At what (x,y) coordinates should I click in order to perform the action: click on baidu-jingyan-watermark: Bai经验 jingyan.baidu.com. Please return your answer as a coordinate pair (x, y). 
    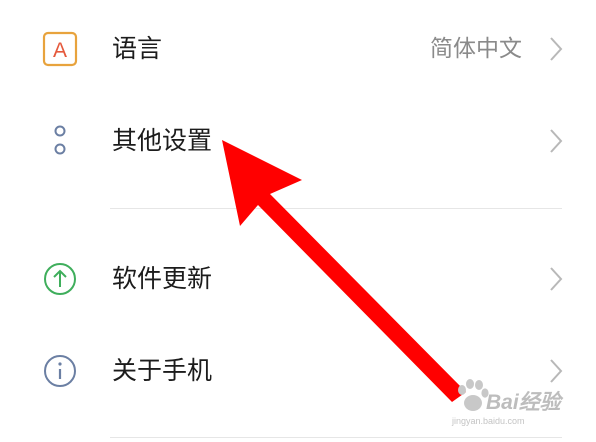
    Looking at the image, I should click on (516, 404).